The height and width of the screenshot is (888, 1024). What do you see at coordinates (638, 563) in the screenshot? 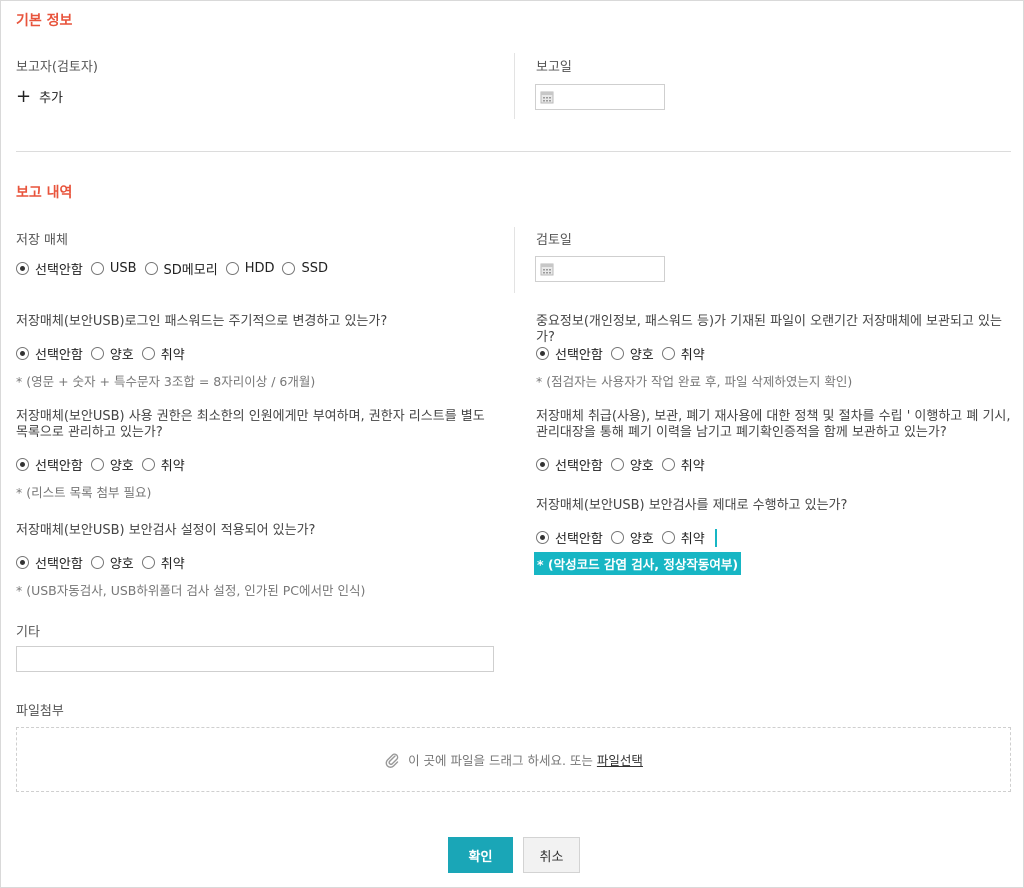
I see `question-security-scan-note: * (악성코드 감염 검사, 정상작동여부)` at bounding box center [638, 563].